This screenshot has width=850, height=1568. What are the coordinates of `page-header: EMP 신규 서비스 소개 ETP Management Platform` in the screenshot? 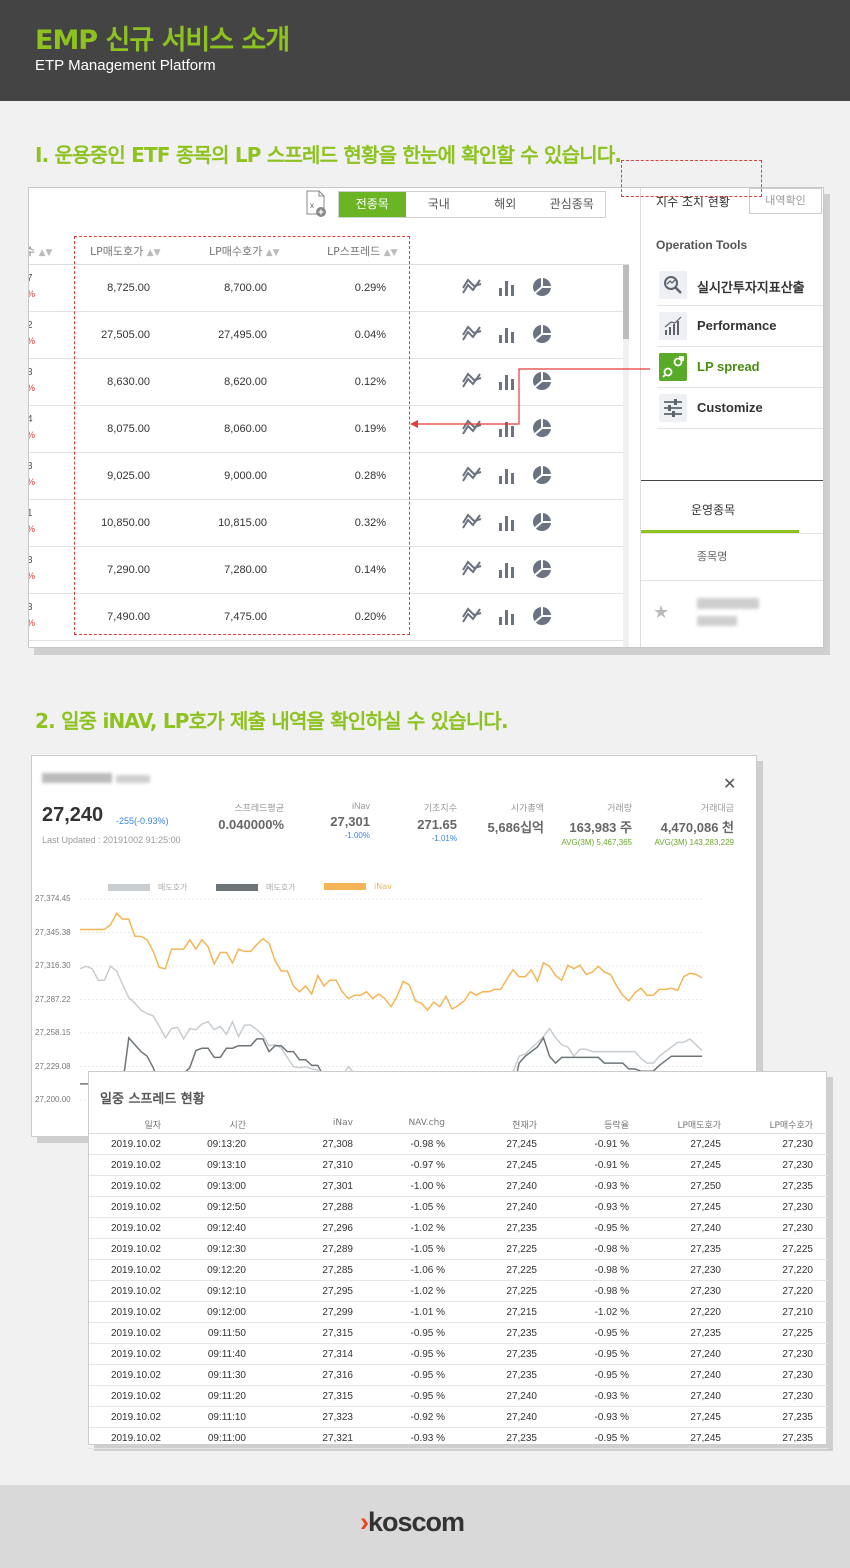 It's located at (425, 50).